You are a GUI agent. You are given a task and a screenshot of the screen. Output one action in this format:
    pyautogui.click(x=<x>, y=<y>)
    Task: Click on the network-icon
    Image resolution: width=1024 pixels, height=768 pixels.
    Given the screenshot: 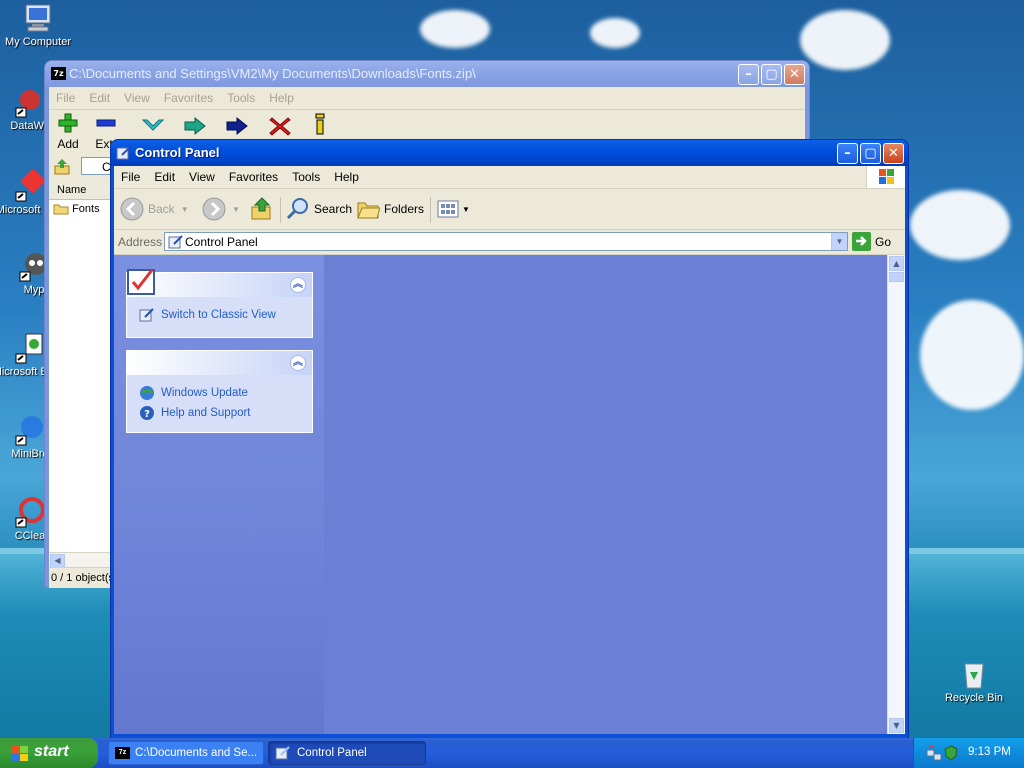 What is the action you would take?
    pyautogui.click(x=934, y=753)
    